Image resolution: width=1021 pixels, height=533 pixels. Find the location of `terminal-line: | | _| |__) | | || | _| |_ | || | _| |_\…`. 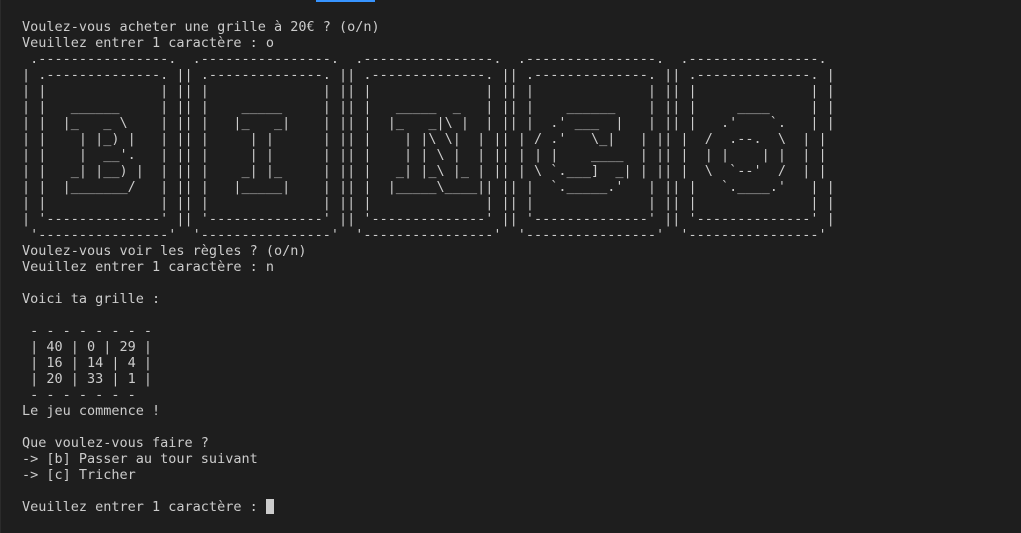

terminal-line: | | _| |__) | | || | _| |_ | || | _| |_\… is located at coordinates (424, 171).